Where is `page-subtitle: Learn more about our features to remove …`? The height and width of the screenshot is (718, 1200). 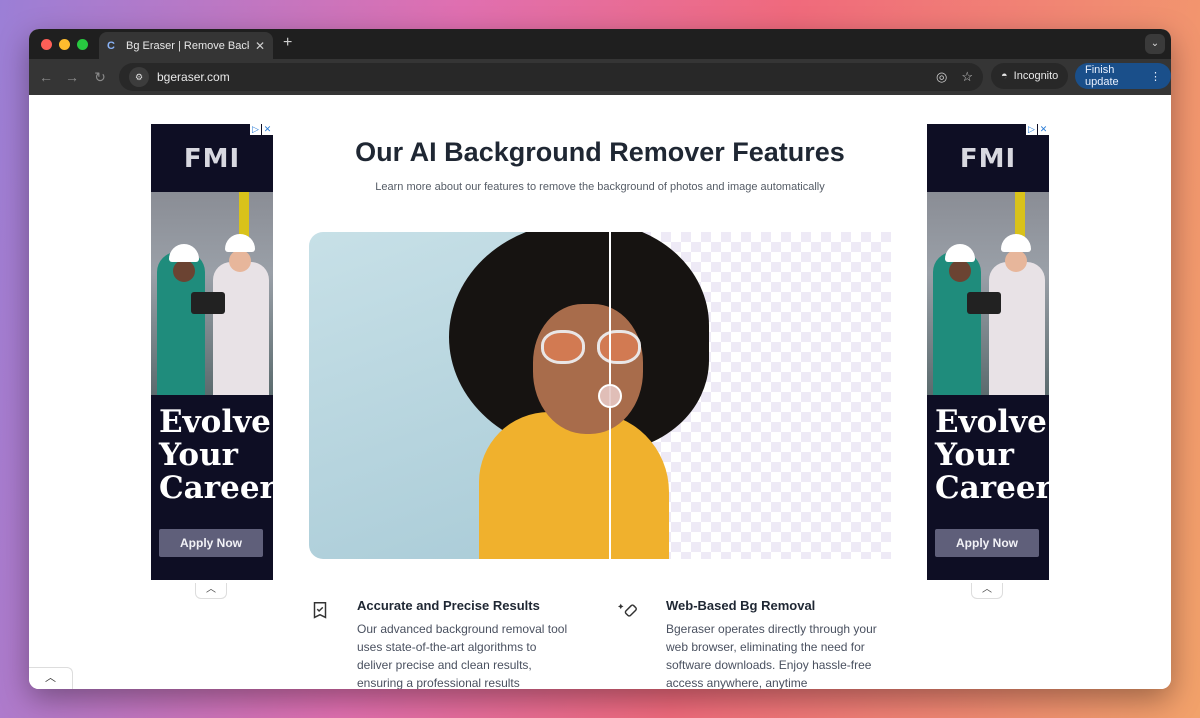 page-subtitle: Learn more about our features to remove … is located at coordinates (600, 187).